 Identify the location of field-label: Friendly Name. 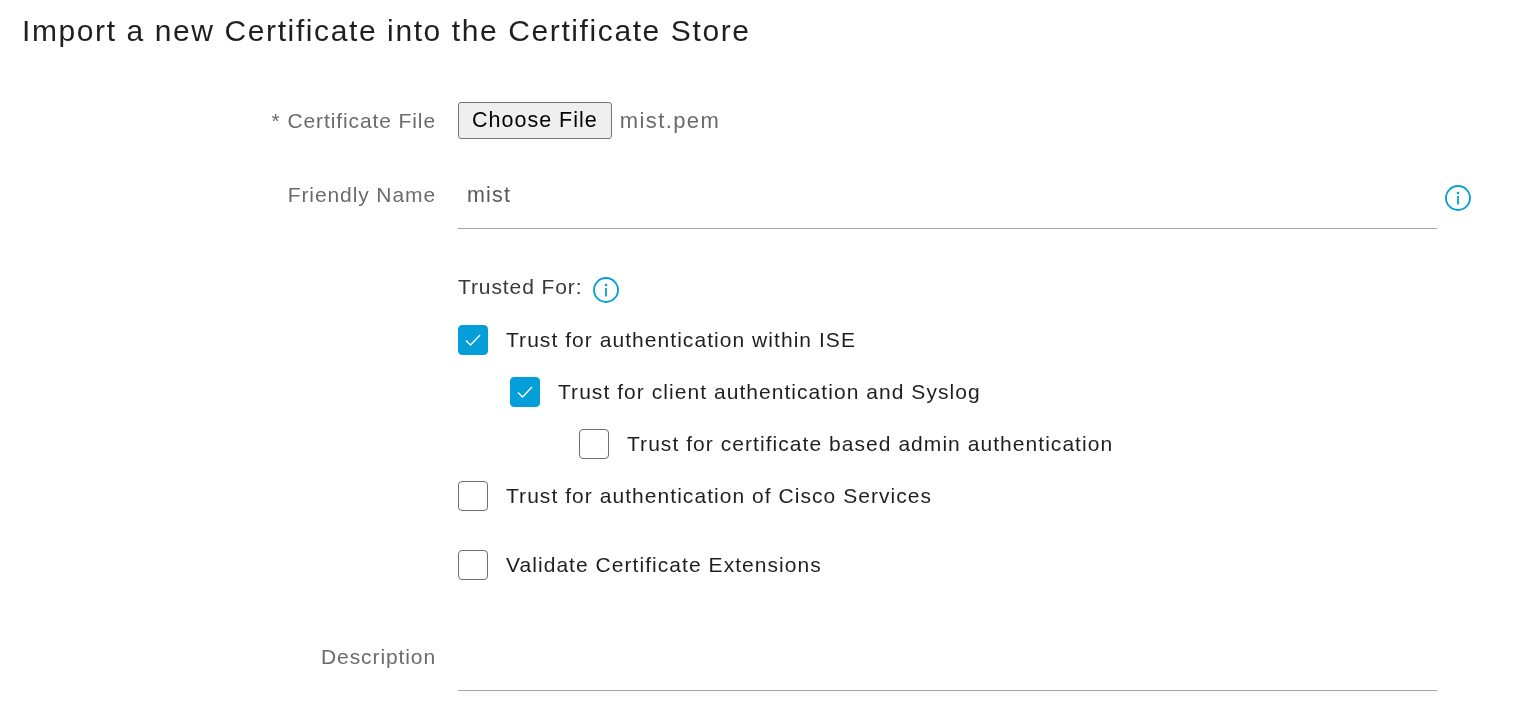
(361, 195).